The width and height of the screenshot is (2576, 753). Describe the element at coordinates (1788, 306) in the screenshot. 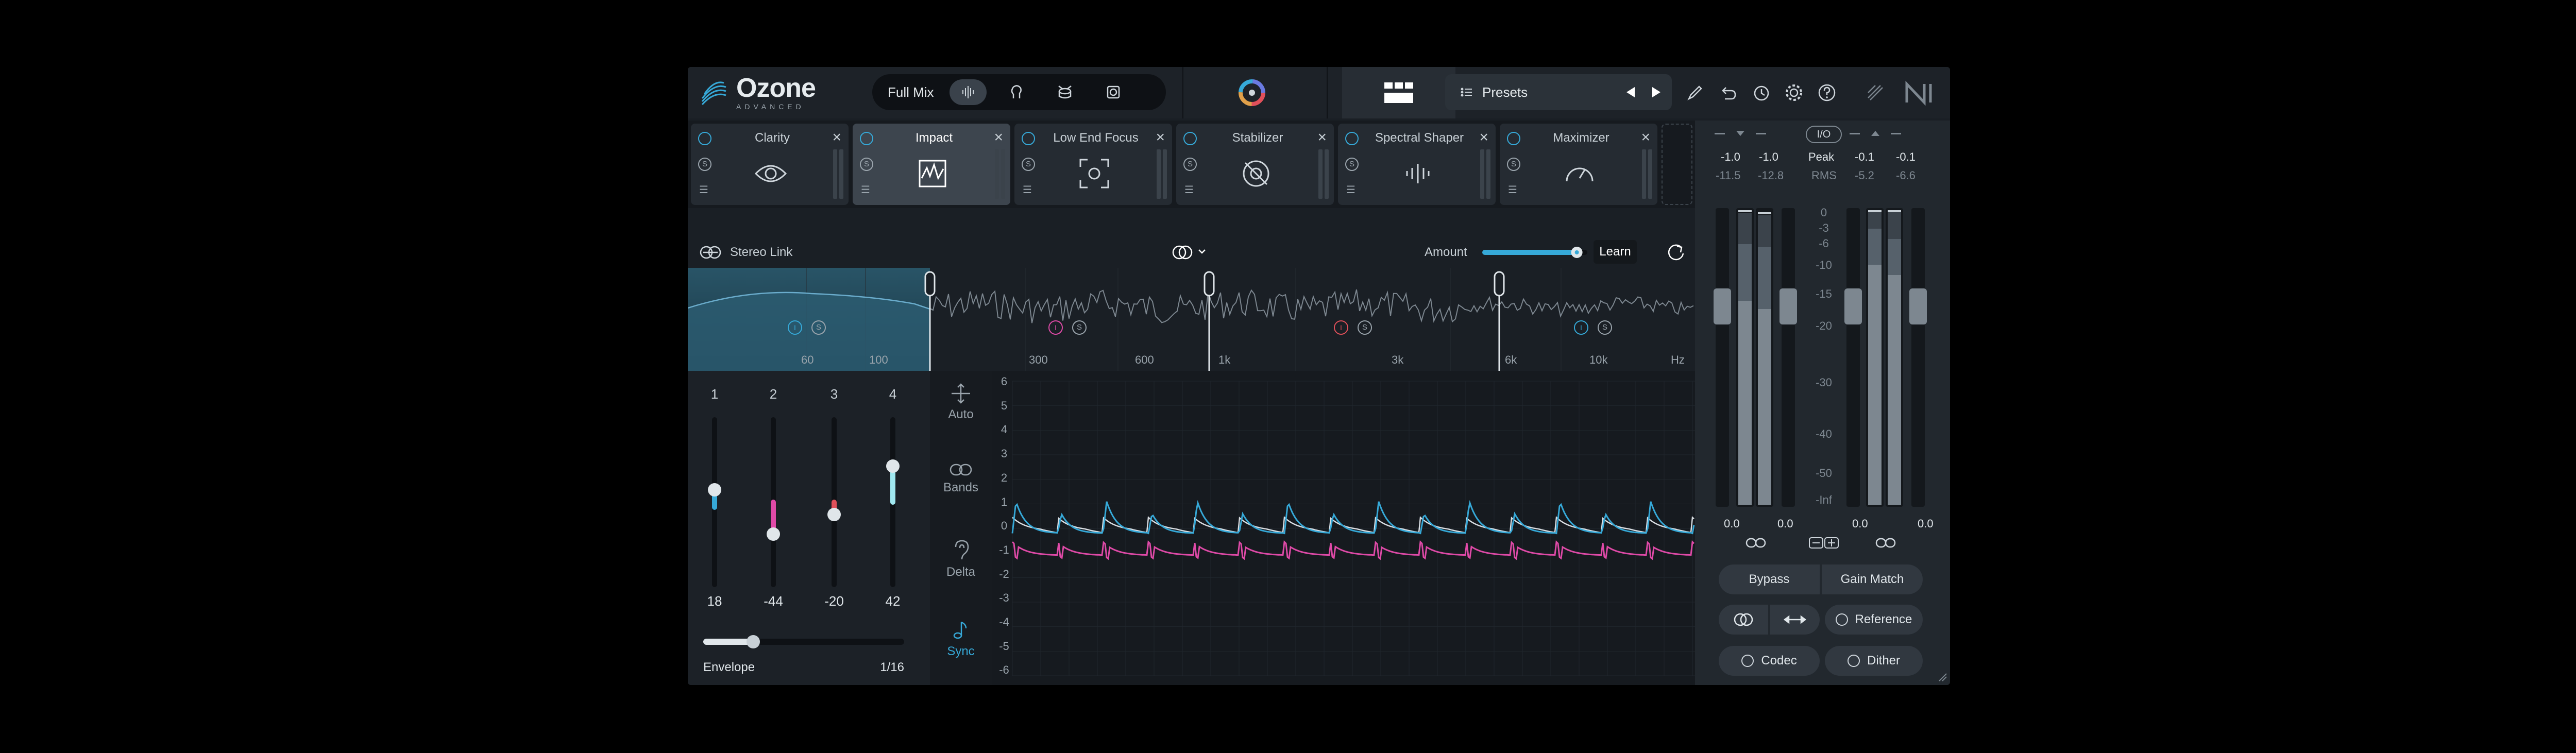

I see `input-gain-handle-right` at that location.